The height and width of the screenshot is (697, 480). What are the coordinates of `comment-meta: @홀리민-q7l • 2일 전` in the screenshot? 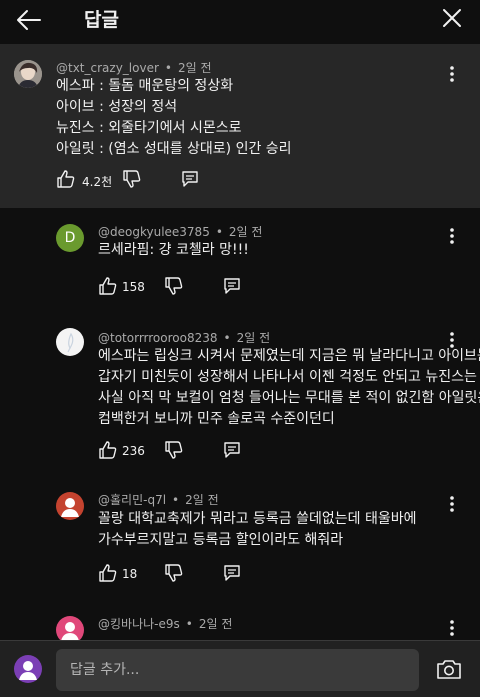 It's located at (158, 500).